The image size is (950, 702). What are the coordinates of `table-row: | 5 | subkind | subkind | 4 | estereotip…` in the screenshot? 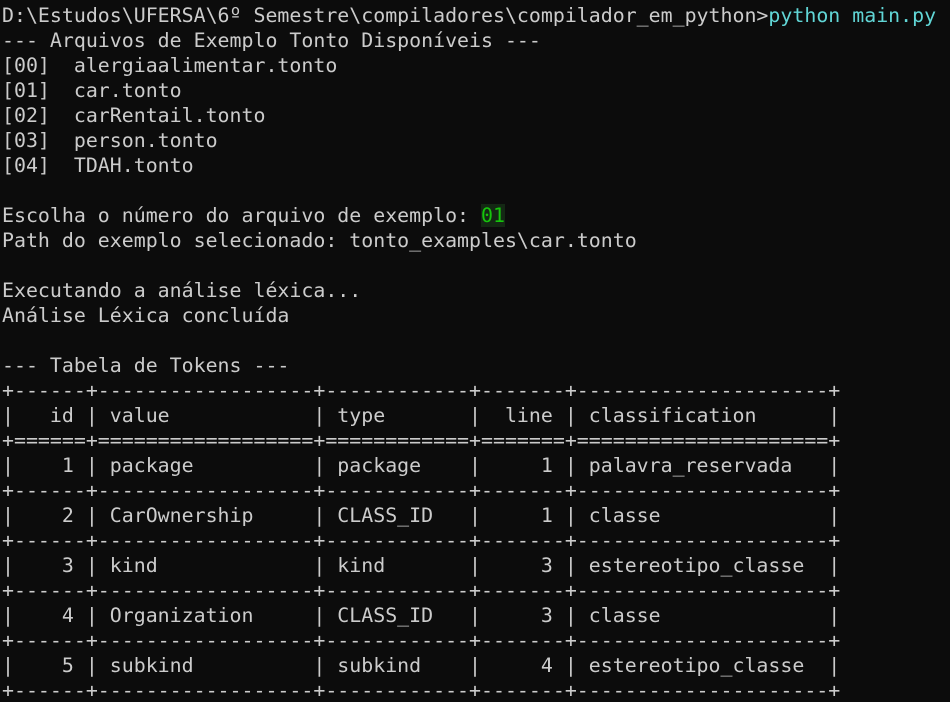 It's located at (421, 665).